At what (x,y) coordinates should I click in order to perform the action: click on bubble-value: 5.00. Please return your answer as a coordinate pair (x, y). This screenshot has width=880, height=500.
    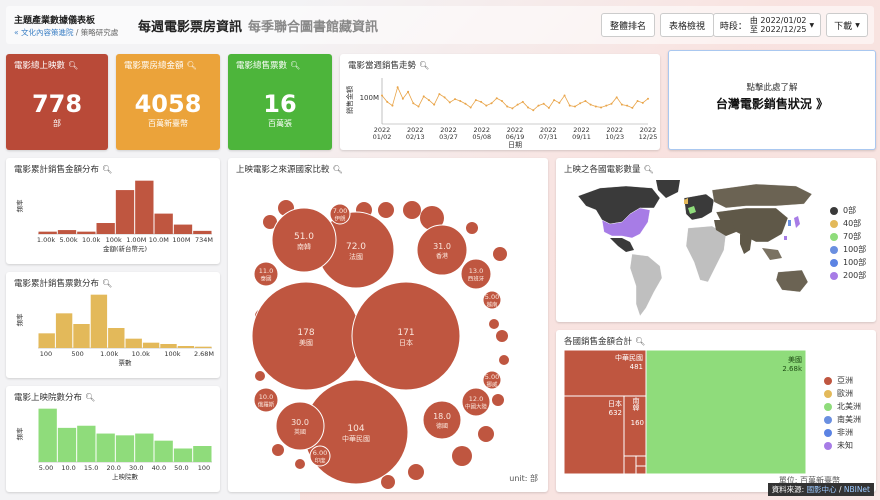
    Looking at the image, I should click on (492, 297).